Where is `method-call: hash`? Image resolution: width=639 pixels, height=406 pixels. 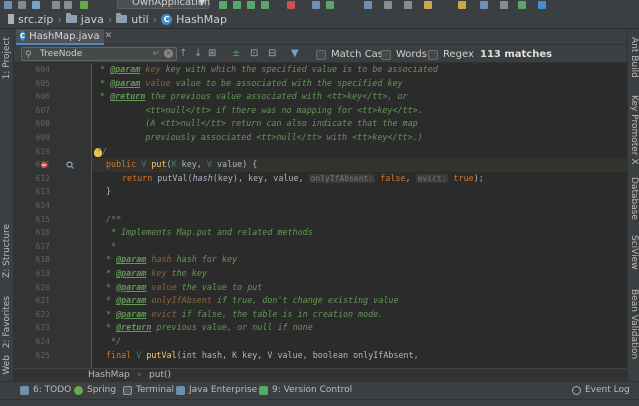 method-call: hash is located at coordinates (202, 177).